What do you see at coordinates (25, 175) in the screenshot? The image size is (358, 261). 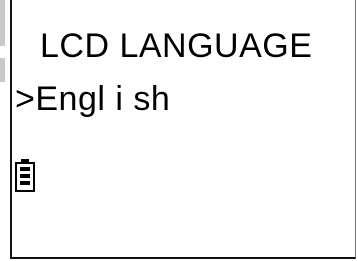 I see `battery-icon` at bounding box center [25, 175].